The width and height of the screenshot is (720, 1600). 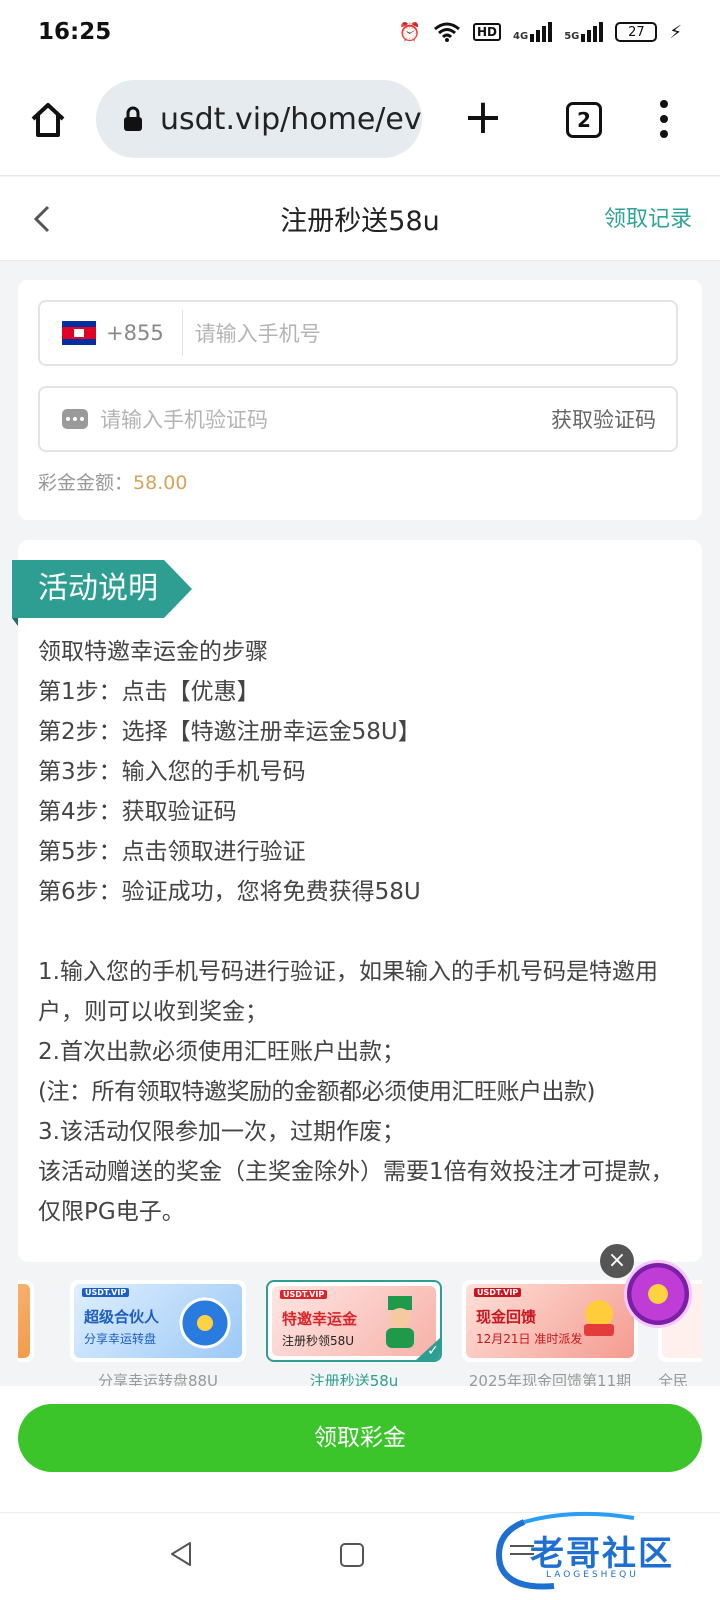 I want to click on browser-menu-button, so click(x=664, y=119).